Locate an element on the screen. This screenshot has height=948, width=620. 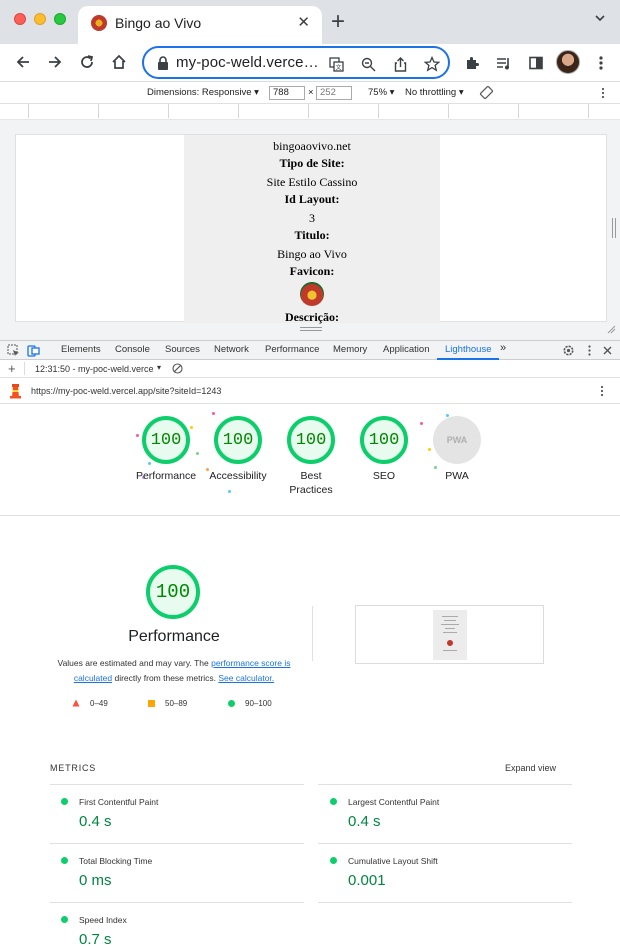
gauge-pwa: PWA PWA is located at coordinates (457, 449).